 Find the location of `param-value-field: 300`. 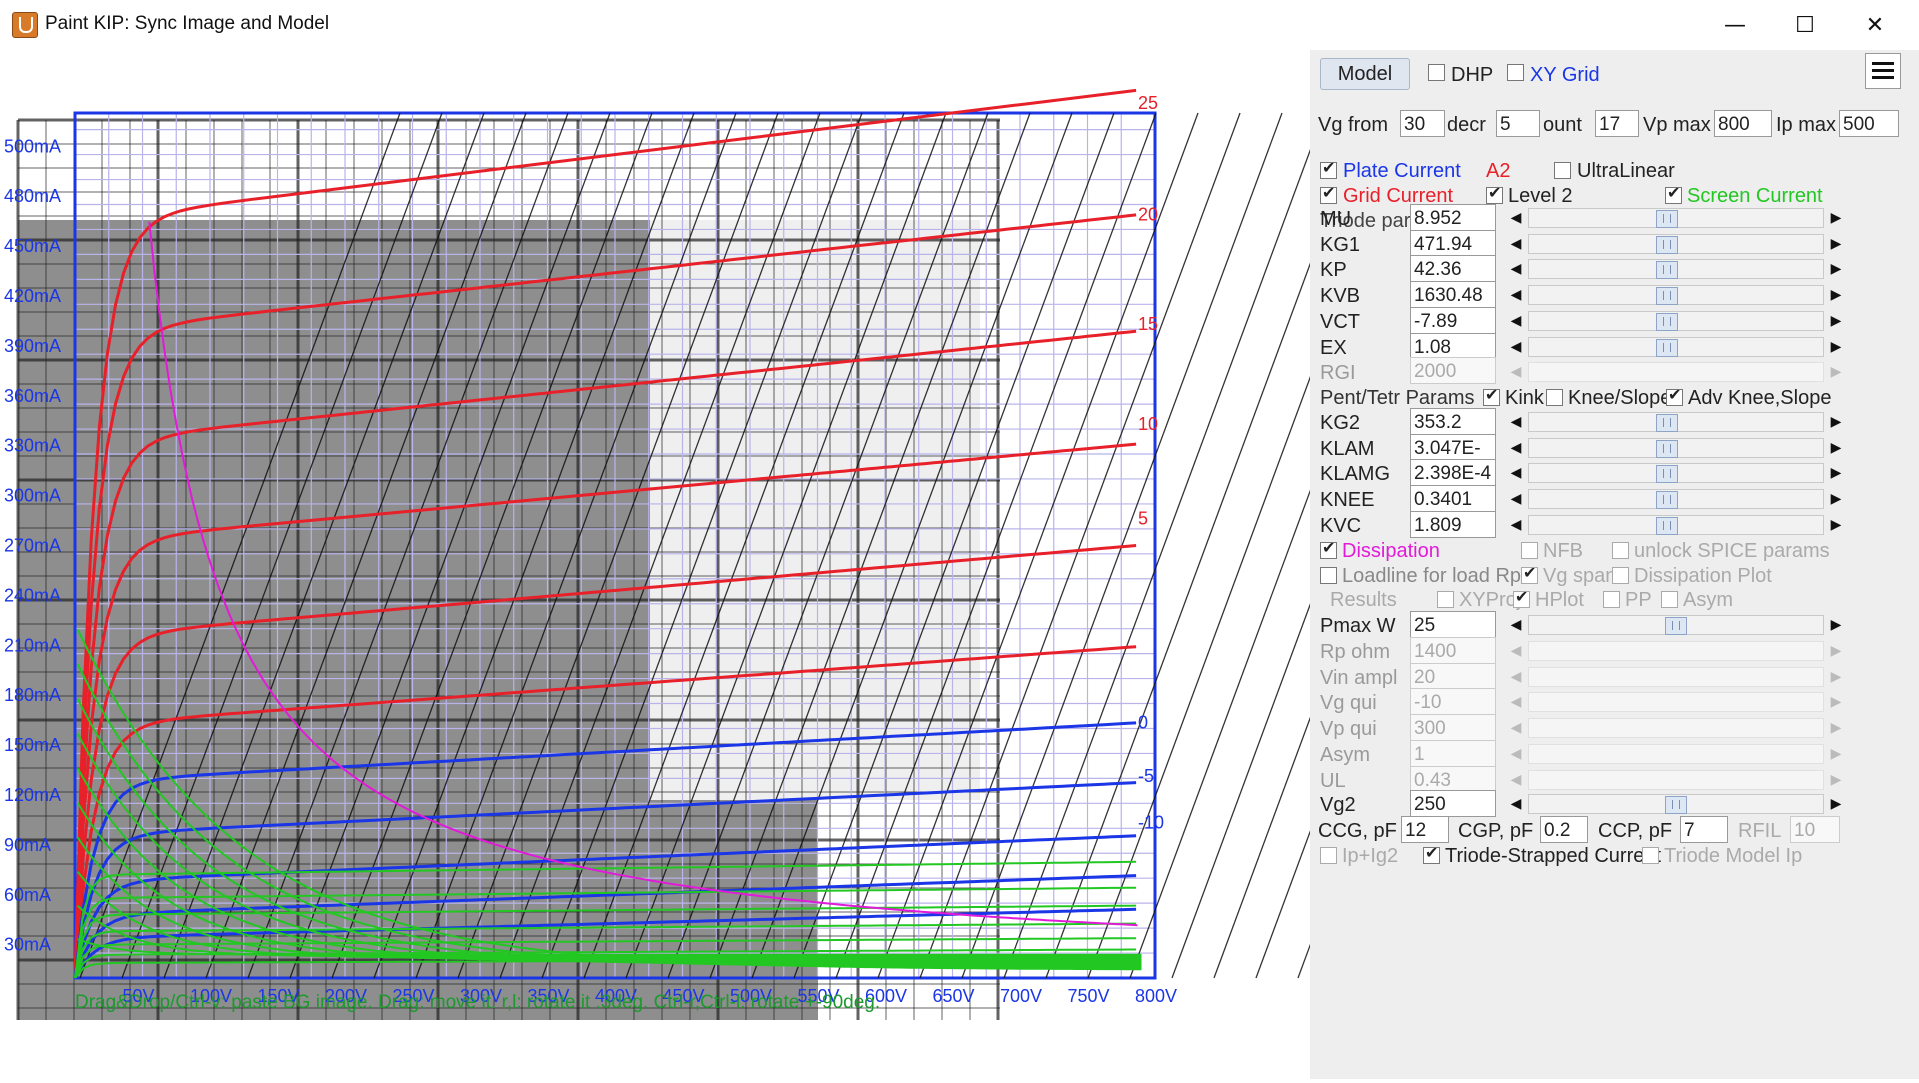

param-value-field: 300 is located at coordinates (1453, 728).